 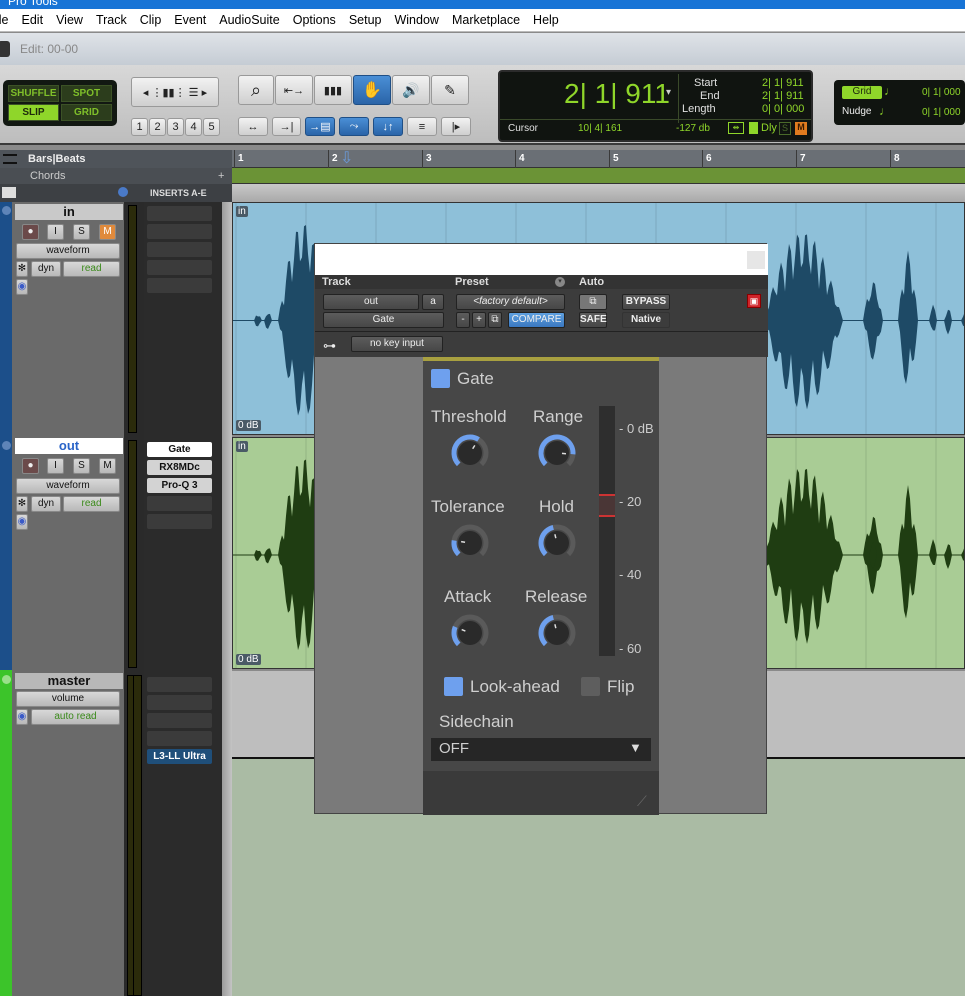 What do you see at coordinates (248, 425) in the screenshot?
I see `clip-gain-label: 0 dB` at bounding box center [248, 425].